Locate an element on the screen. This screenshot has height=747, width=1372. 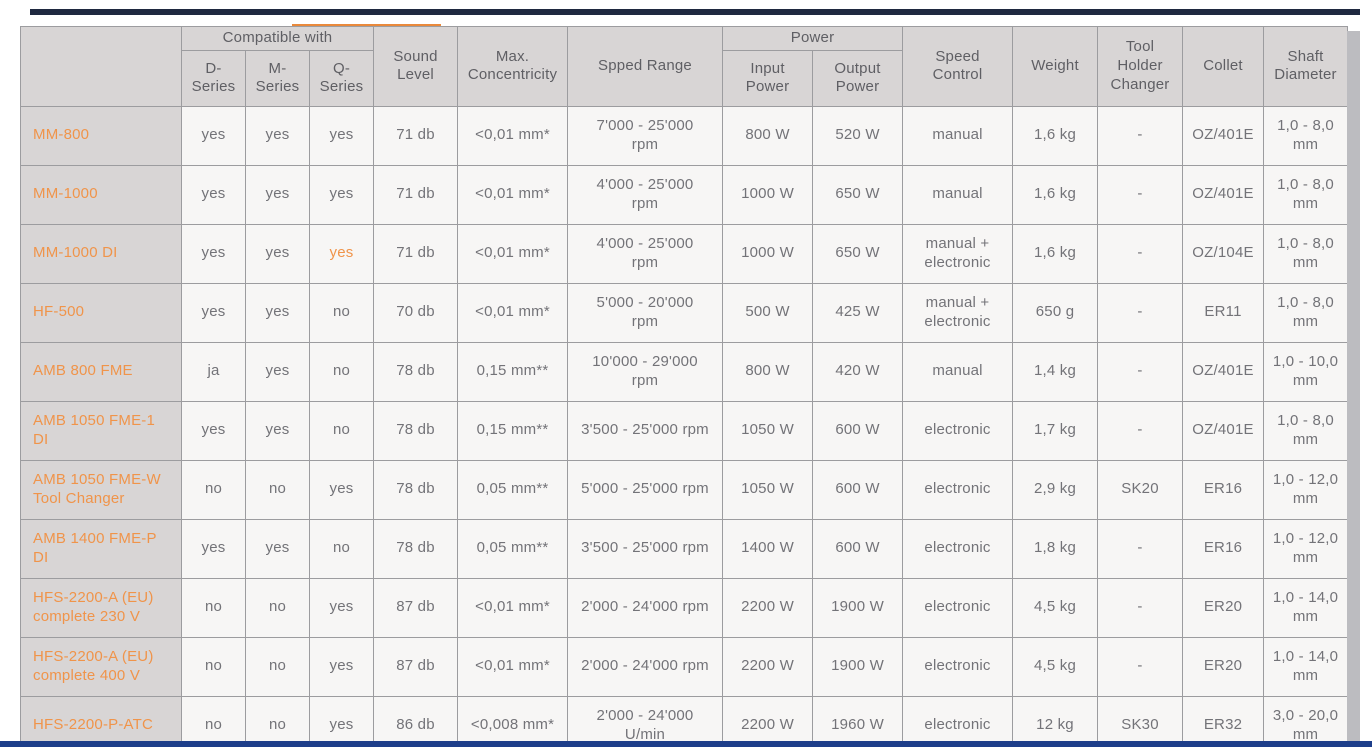
cell-weight: 12 kg is located at coordinates (1055, 721).